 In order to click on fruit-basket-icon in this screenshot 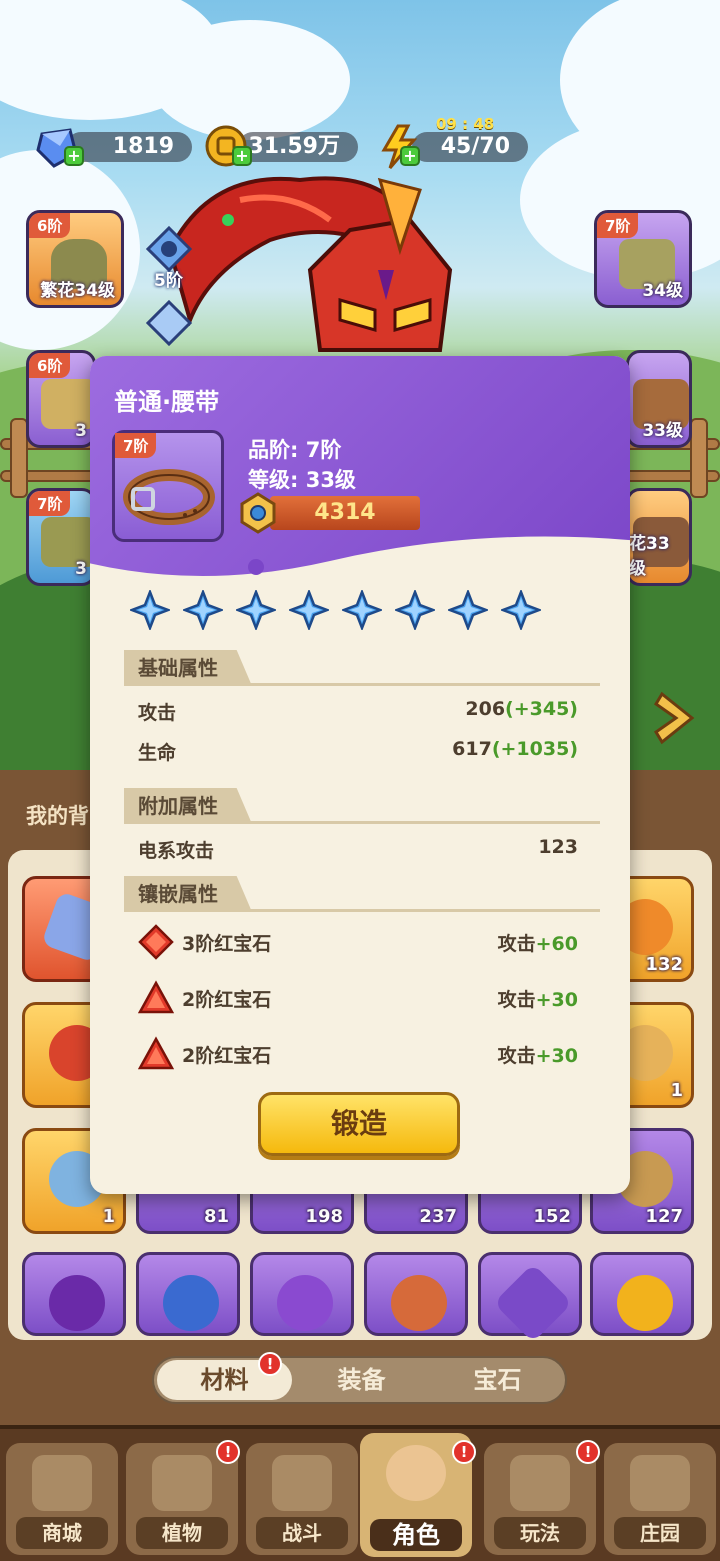, I will do `click(419, 1303)`.